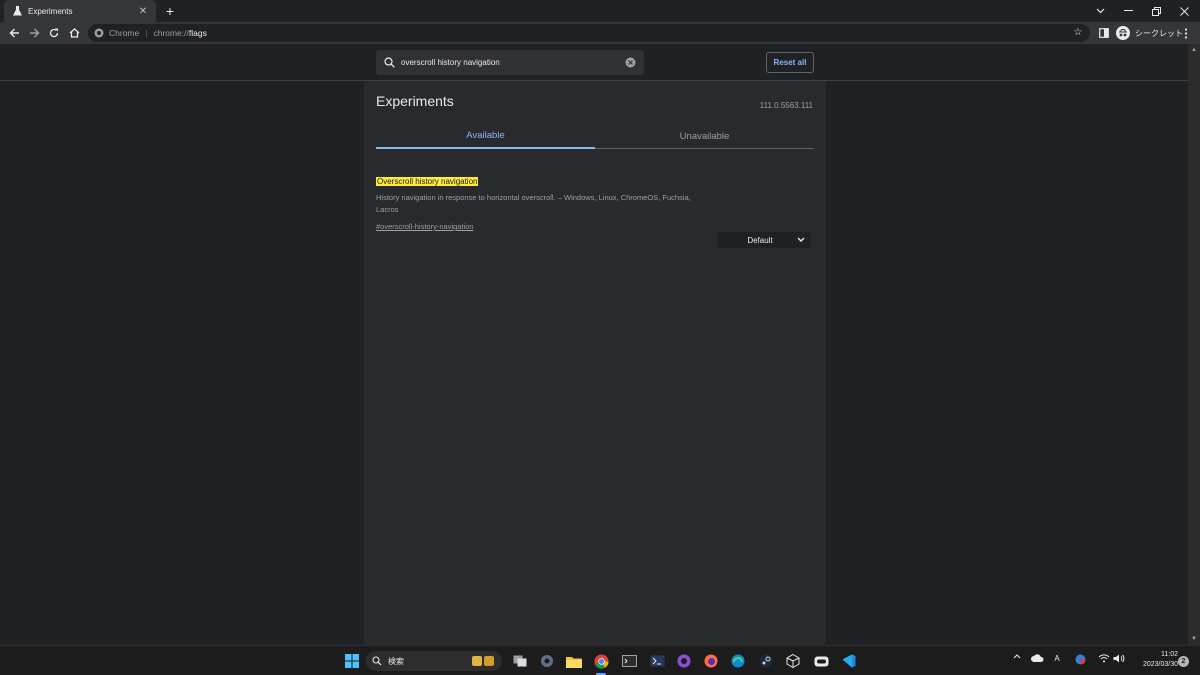 The height and width of the screenshot is (675, 1200). What do you see at coordinates (1156, 11) in the screenshot?
I see `restore-icon` at bounding box center [1156, 11].